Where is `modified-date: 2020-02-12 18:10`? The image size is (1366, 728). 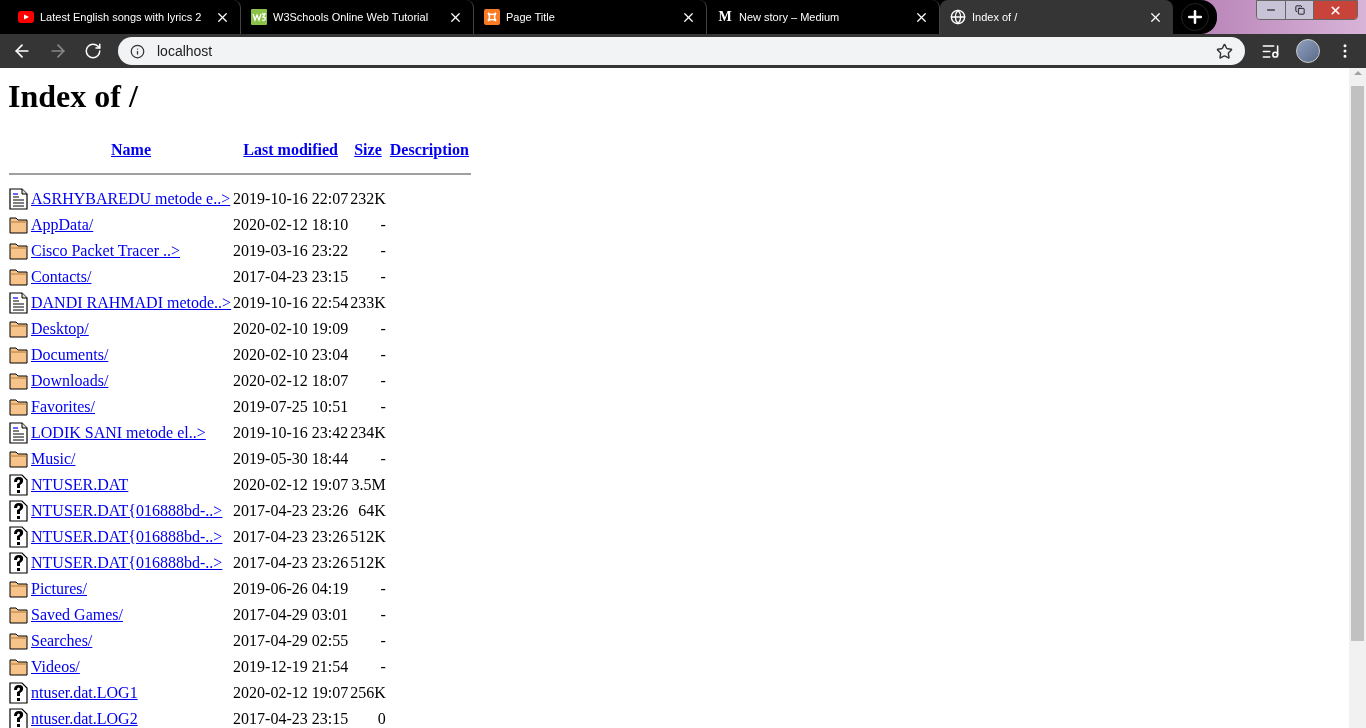 modified-date: 2020-02-12 18:10 is located at coordinates (291, 224).